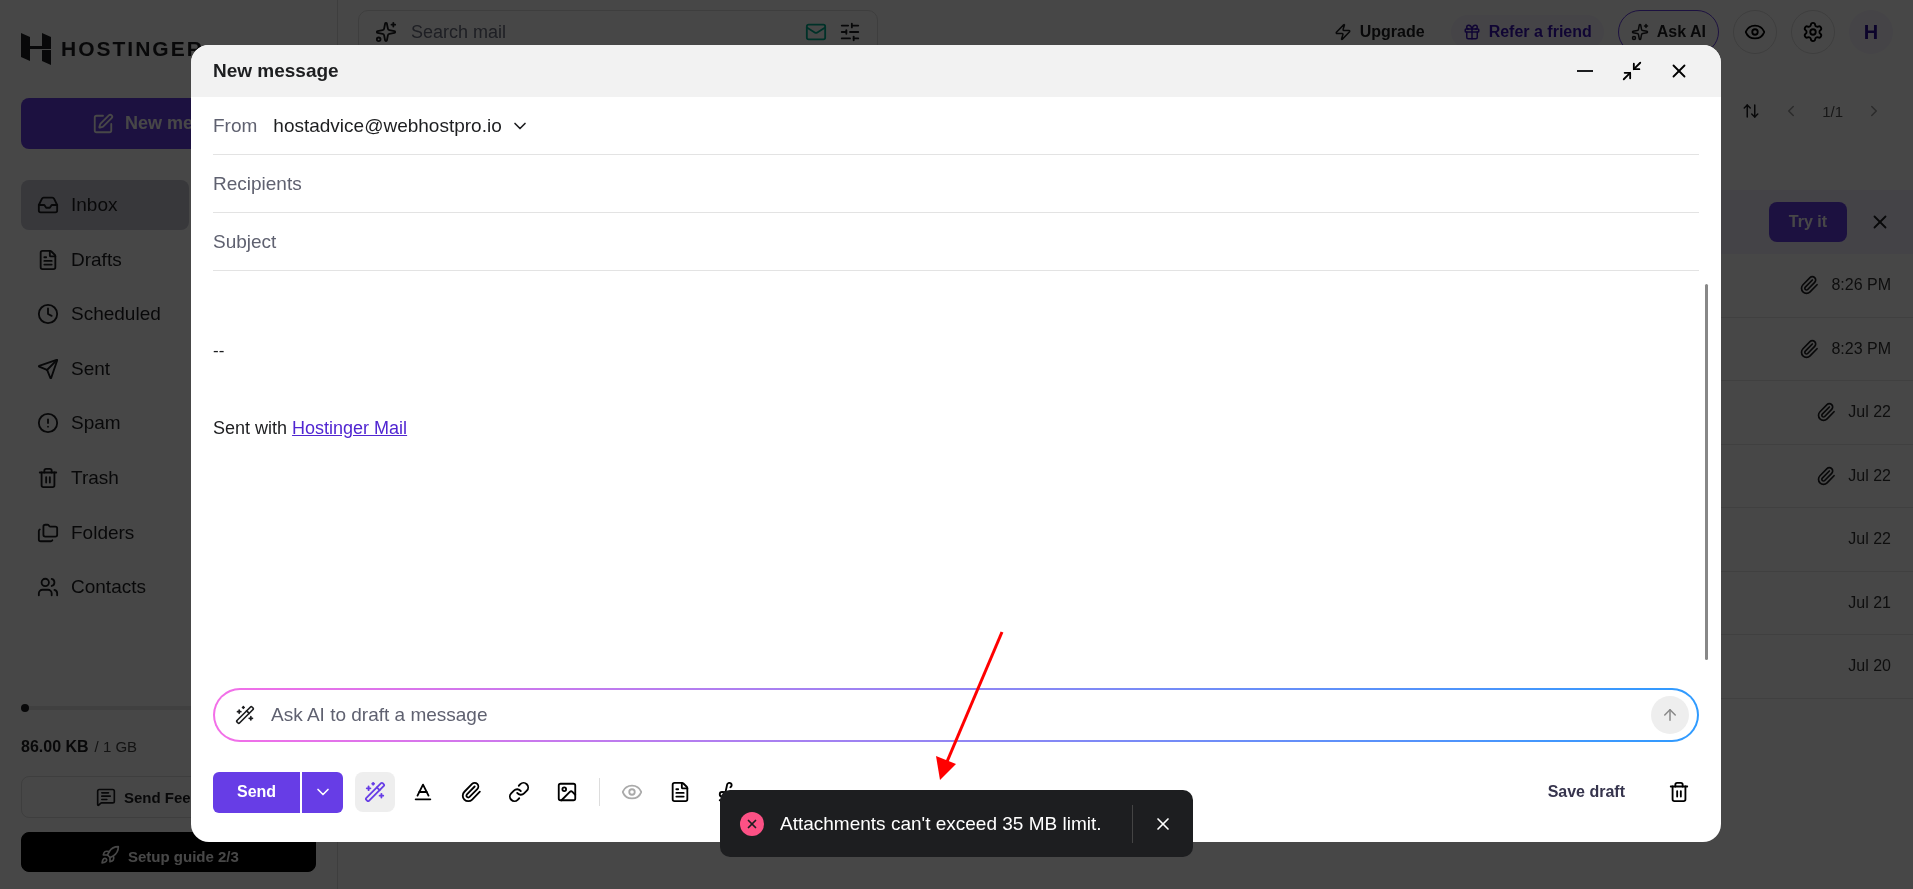  I want to click on message-time: 8:23 PM, so click(1861, 348).